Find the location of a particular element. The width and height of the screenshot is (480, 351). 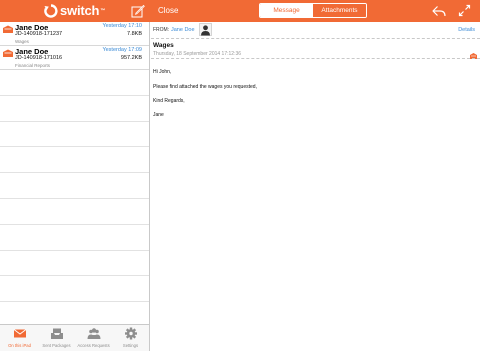

compose-icon is located at coordinates (138, 11).